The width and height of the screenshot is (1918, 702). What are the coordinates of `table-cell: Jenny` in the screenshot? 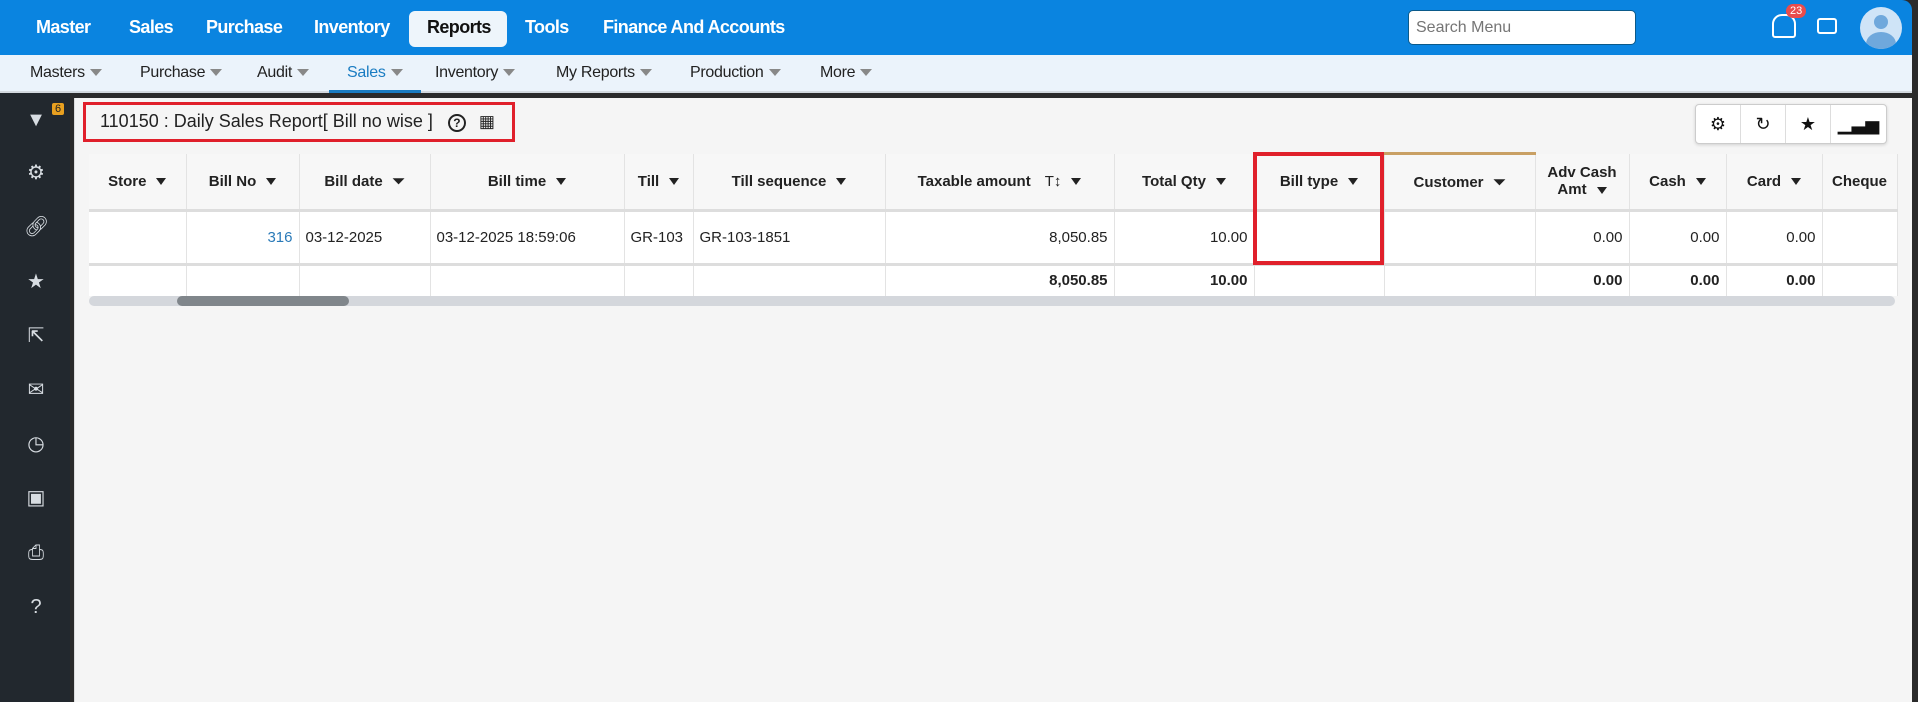 It's located at (1460, 238).